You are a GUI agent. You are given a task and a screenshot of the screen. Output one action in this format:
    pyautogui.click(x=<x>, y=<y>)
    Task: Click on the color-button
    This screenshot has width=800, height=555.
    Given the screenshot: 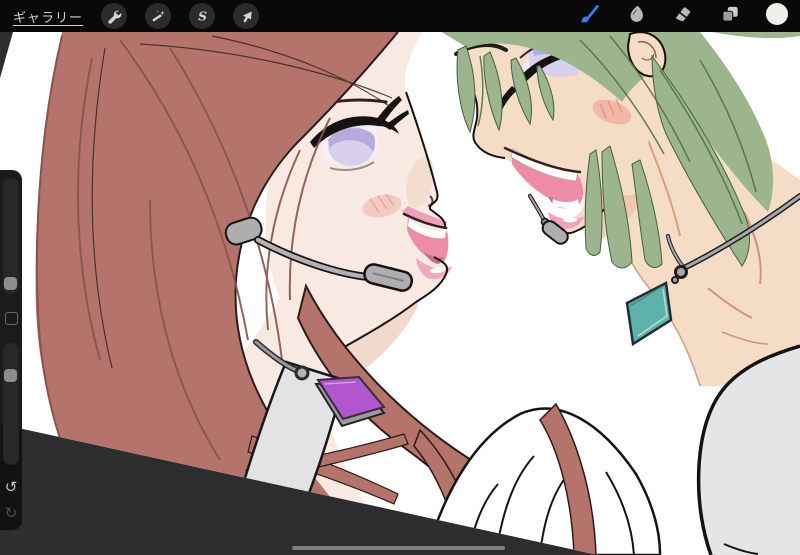 What is the action you would take?
    pyautogui.click(x=777, y=16)
    